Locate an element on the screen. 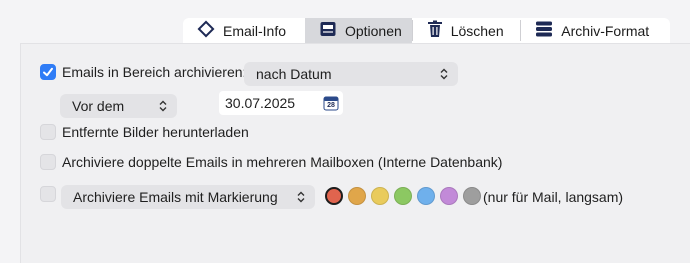  tab-archiv-format: Archiv-Format is located at coordinates (595, 30).